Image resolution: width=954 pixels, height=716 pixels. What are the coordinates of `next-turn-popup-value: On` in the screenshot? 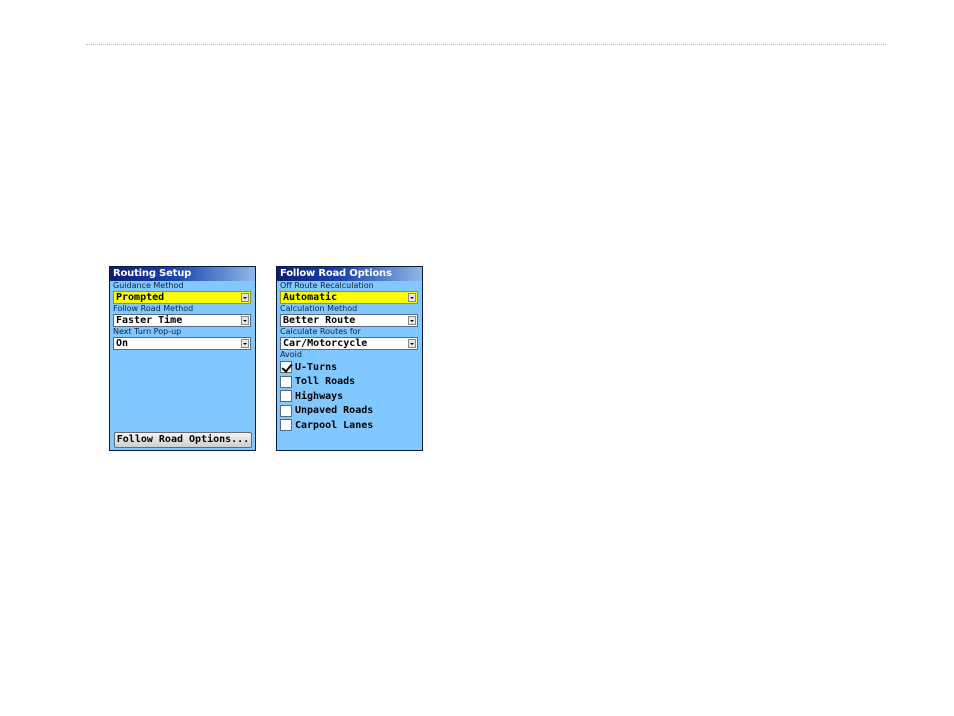 It's located at (122, 343).